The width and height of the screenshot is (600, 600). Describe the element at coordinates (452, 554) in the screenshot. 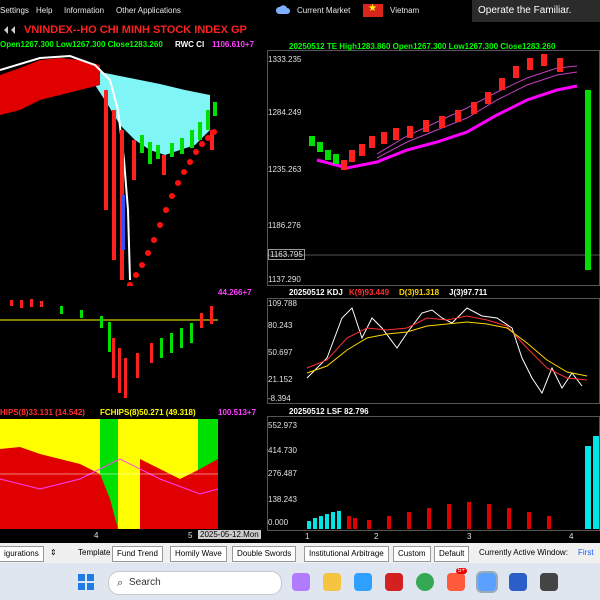

I see `tab-default: Default` at that location.